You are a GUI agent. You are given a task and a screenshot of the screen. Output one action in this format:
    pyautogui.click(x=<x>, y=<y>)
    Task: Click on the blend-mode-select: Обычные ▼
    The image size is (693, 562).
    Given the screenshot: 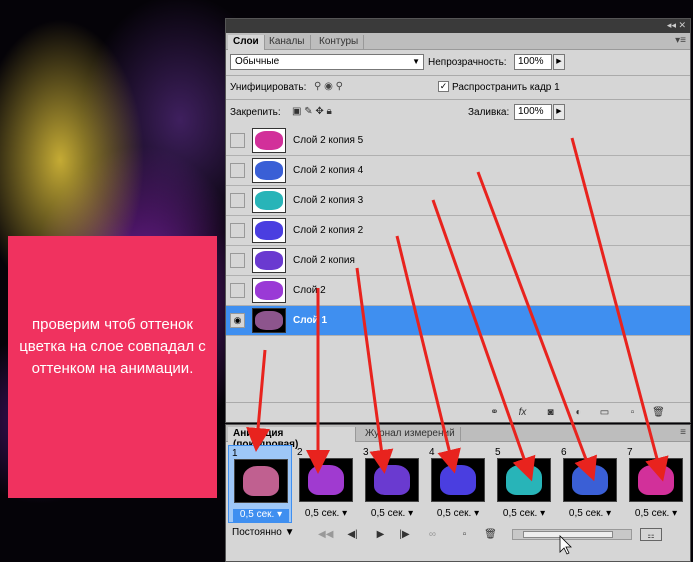 What is the action you would take?
    pyautogui.click(x=327, y=62)
    